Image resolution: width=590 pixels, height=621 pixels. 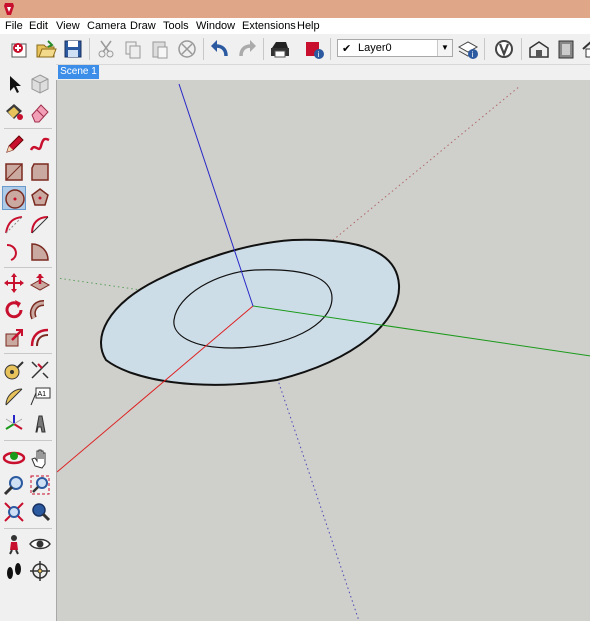 What do you see at coordinates (38, 26) in the screenshot?
I see `menu-edit: Edit` at bounding box center [38, 26].